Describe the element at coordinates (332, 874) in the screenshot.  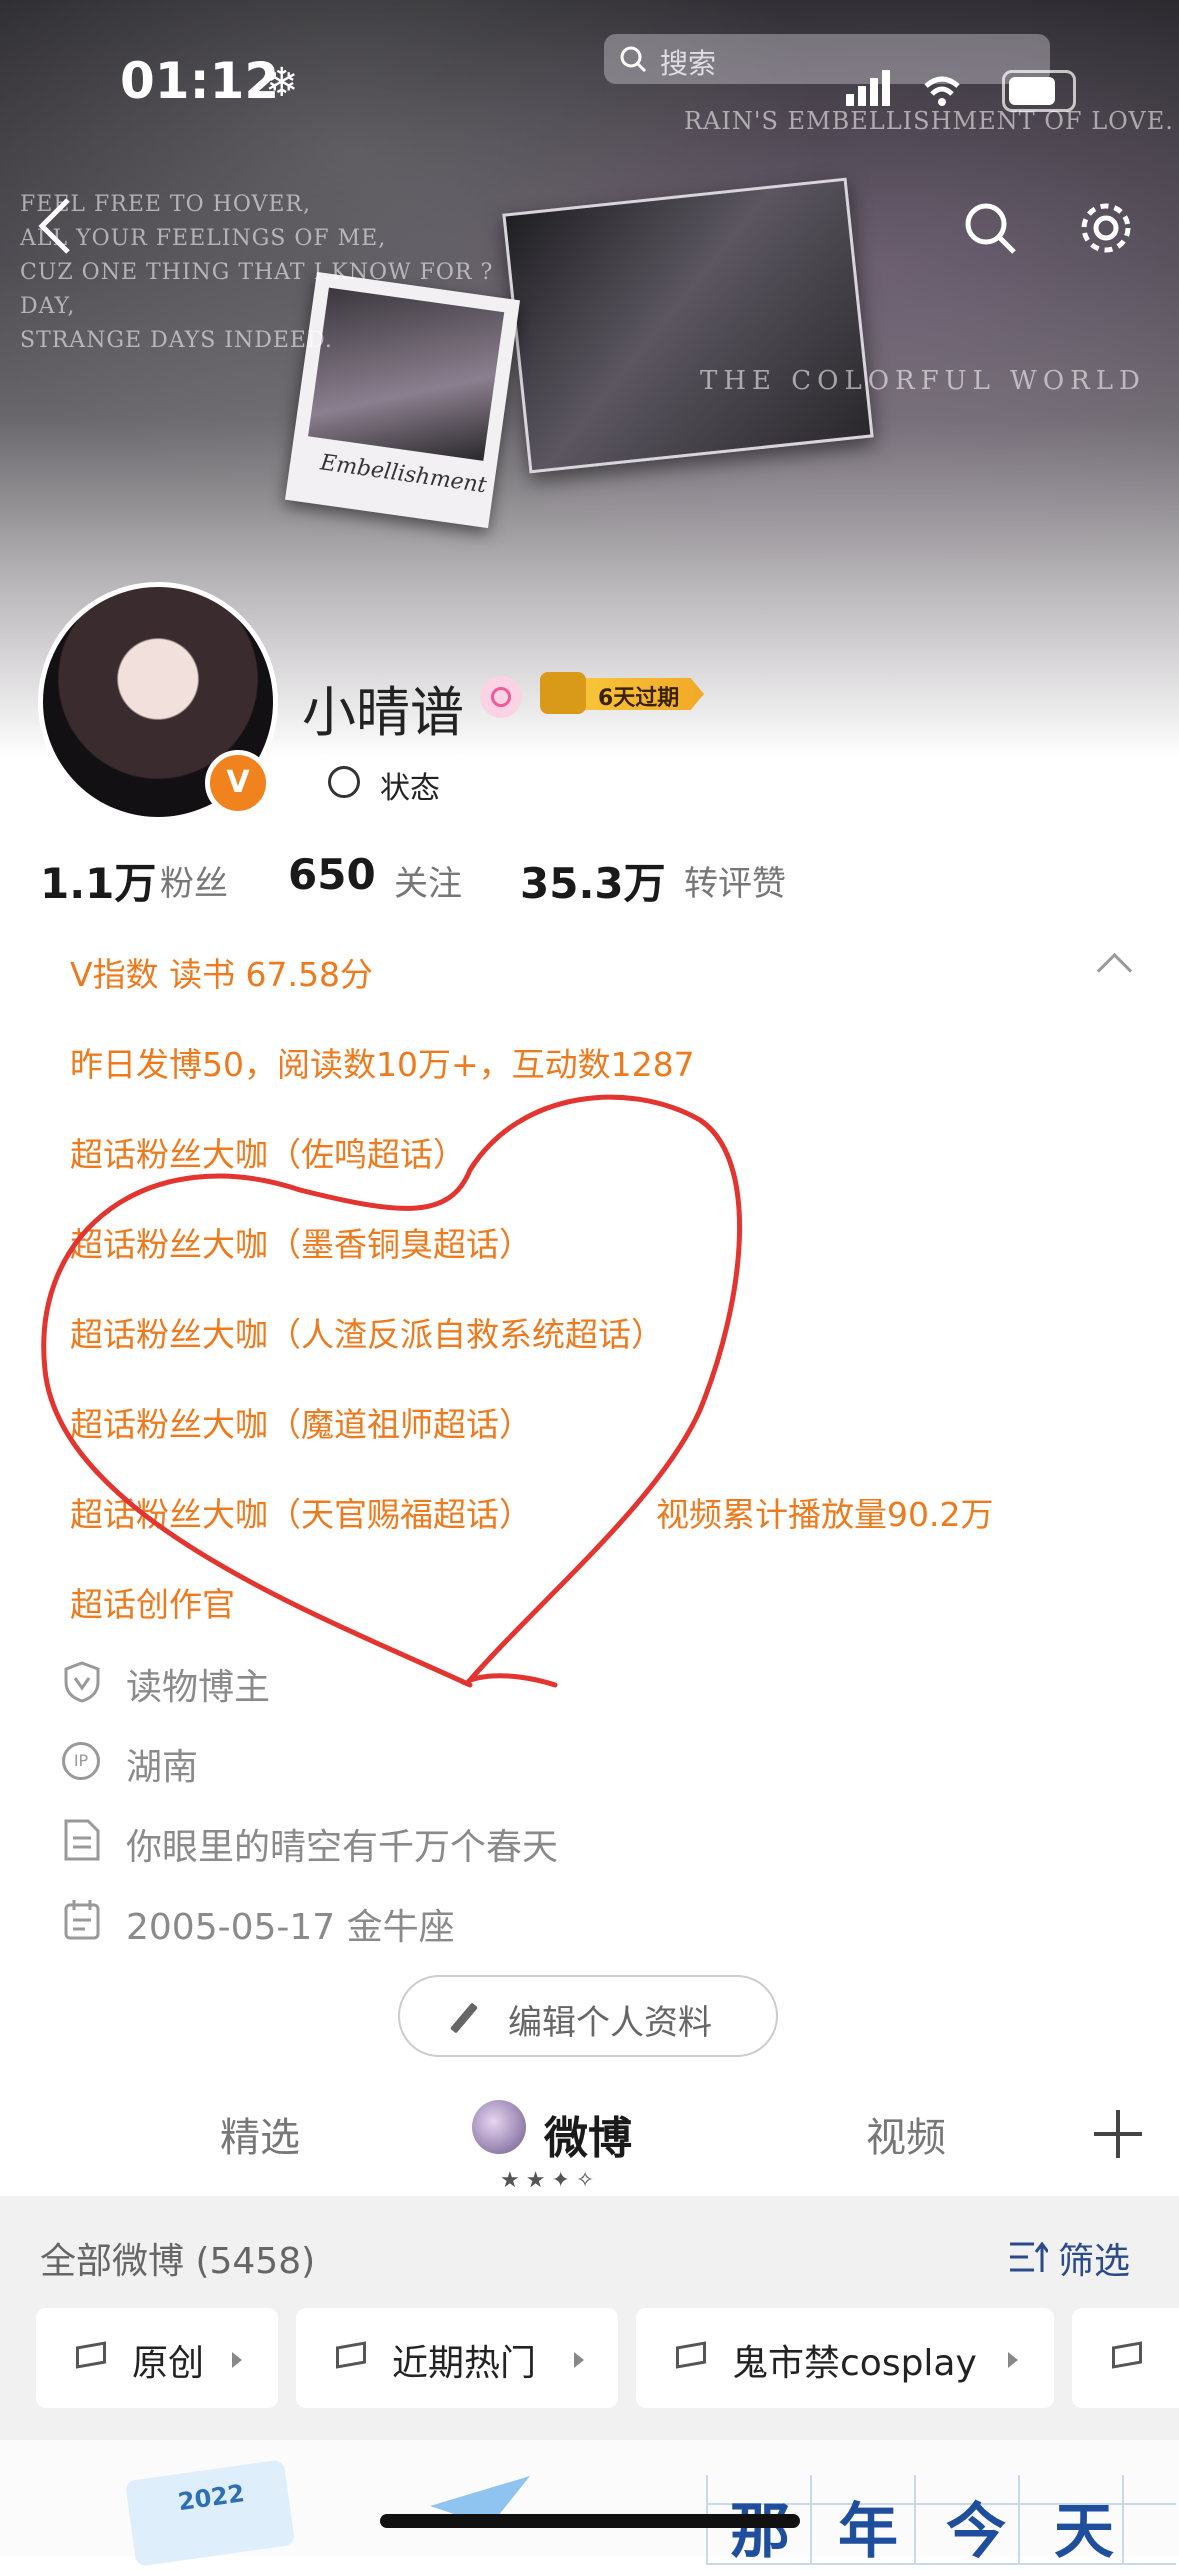
I see `following-count: 650` at that location.